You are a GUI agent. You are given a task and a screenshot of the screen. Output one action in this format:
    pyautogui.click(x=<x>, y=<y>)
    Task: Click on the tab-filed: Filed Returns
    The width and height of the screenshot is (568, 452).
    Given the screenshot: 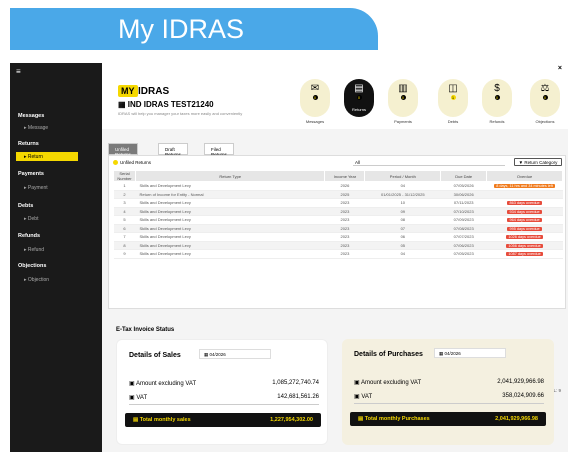 What is the action you would take?
    pyautogui.click(x=219, y=150)
    